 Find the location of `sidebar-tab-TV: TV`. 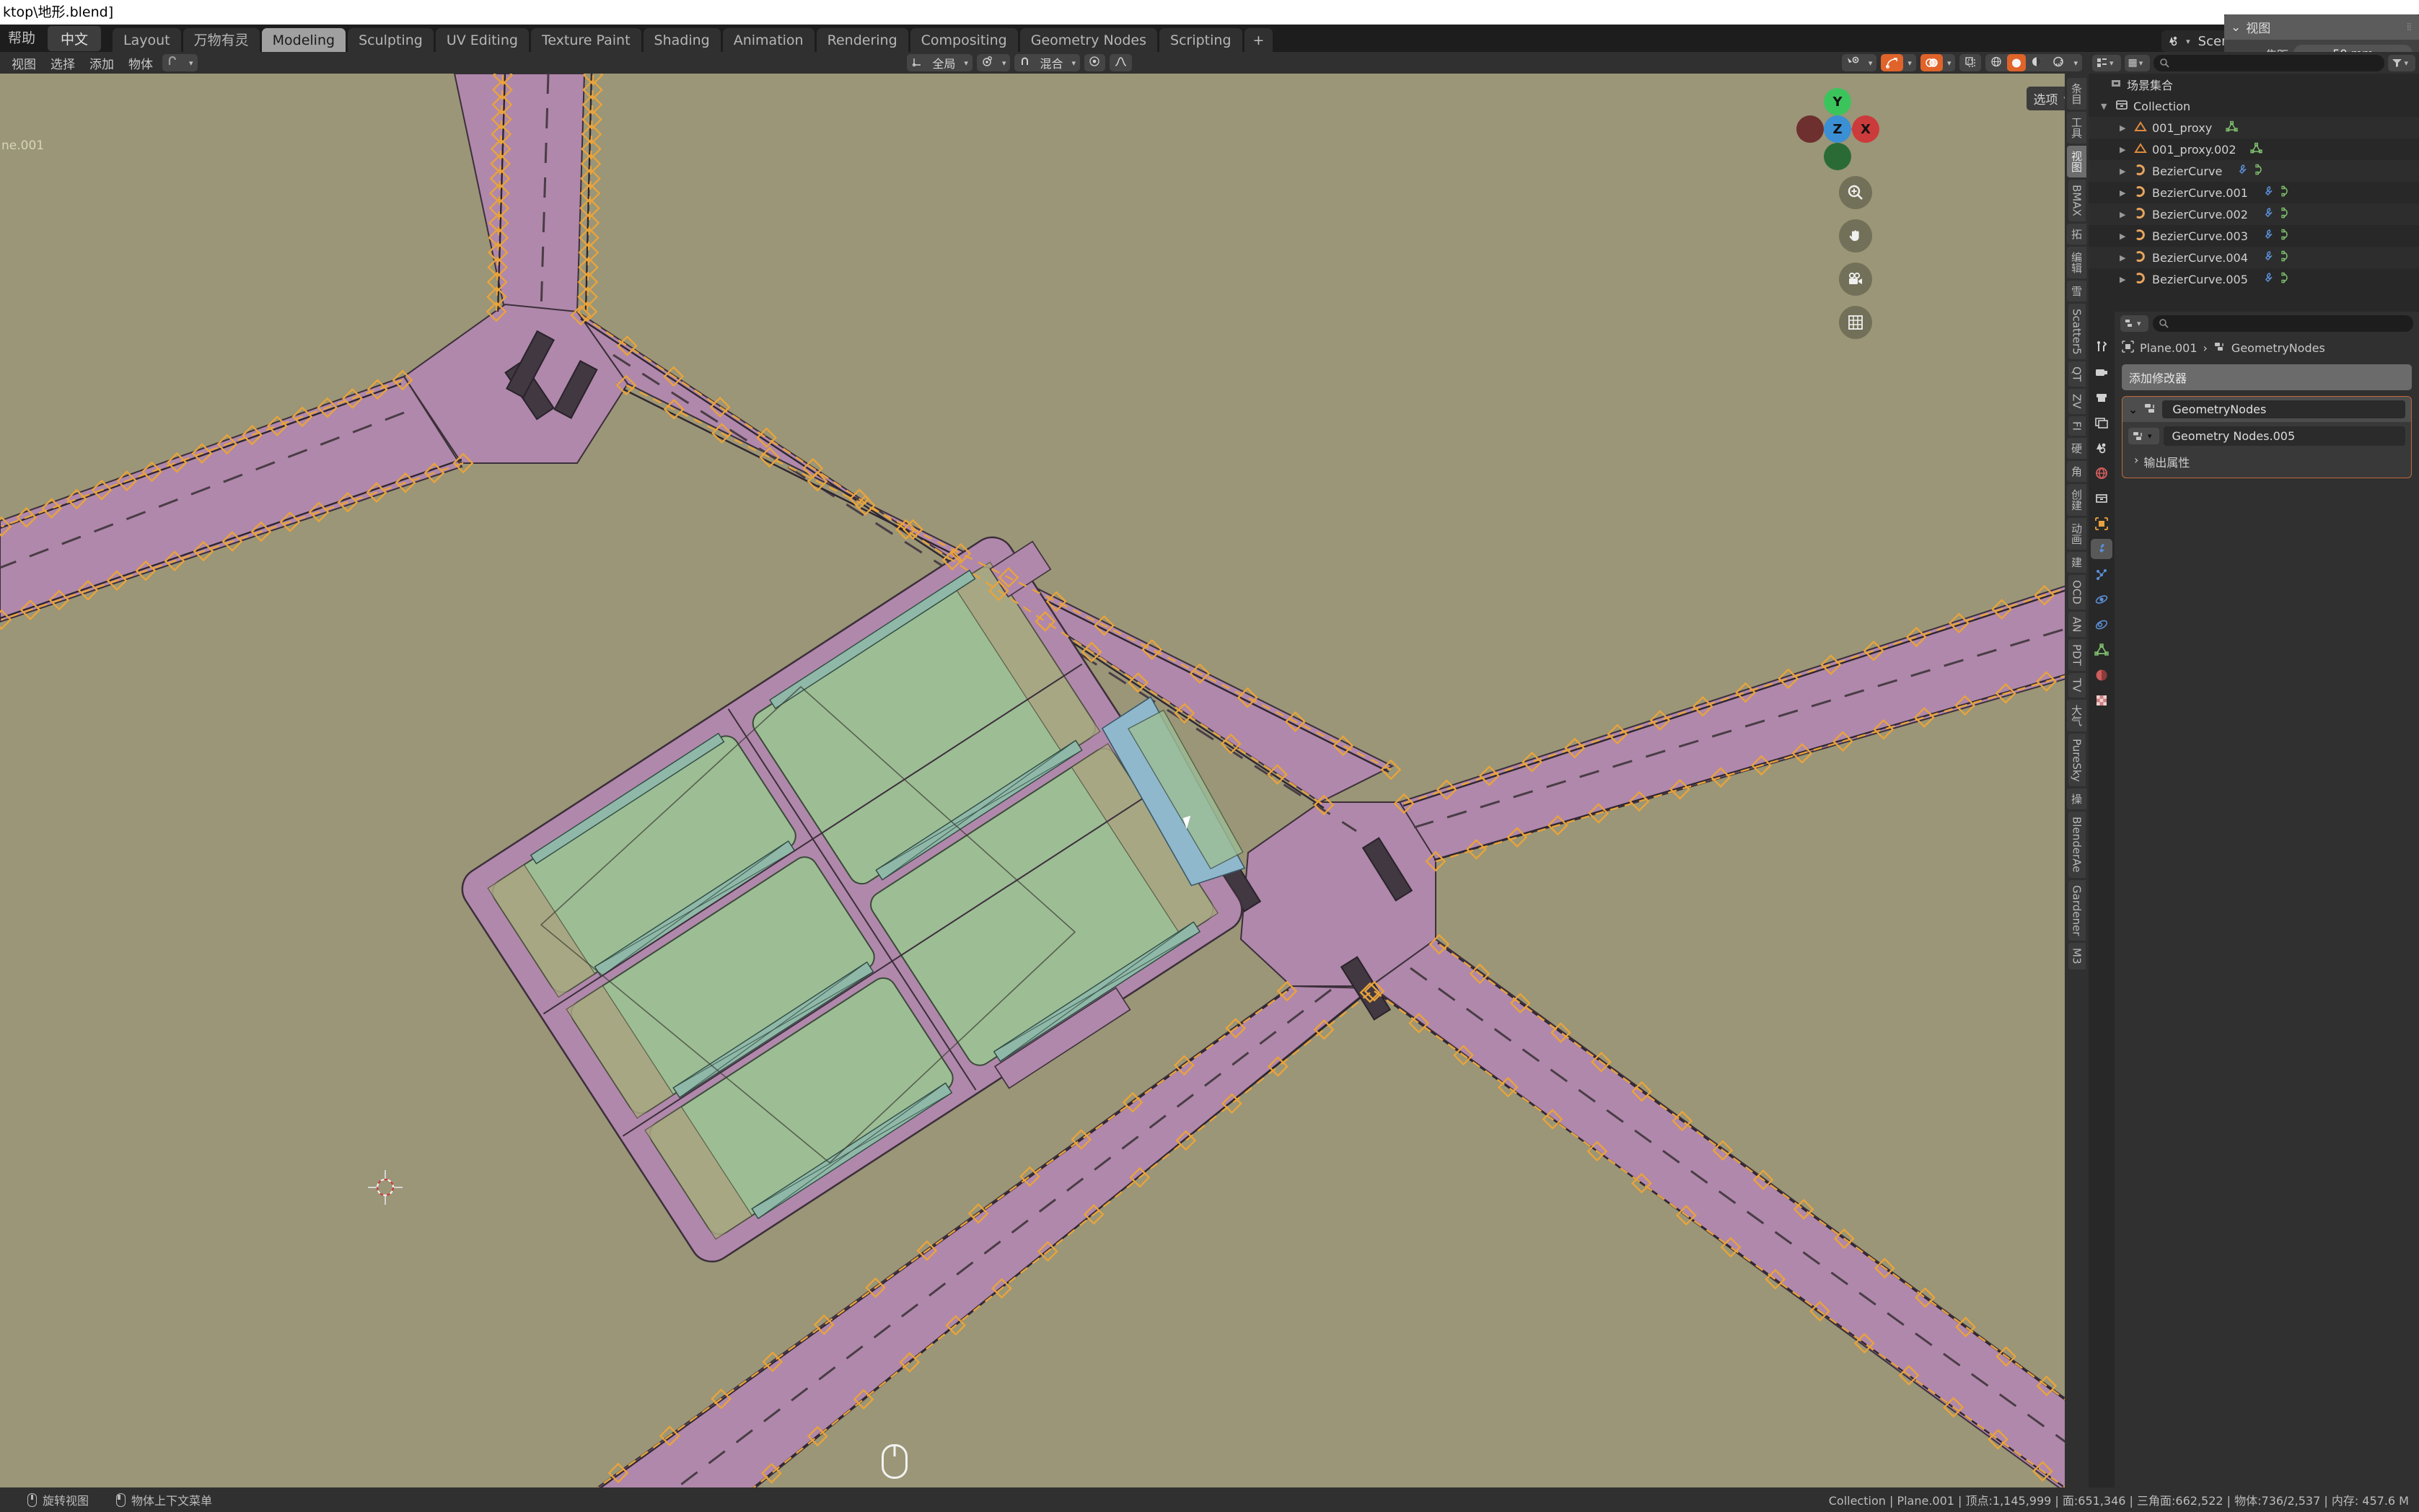

sidebar-tab-TV: TV is located at coordinates (2077, 686).